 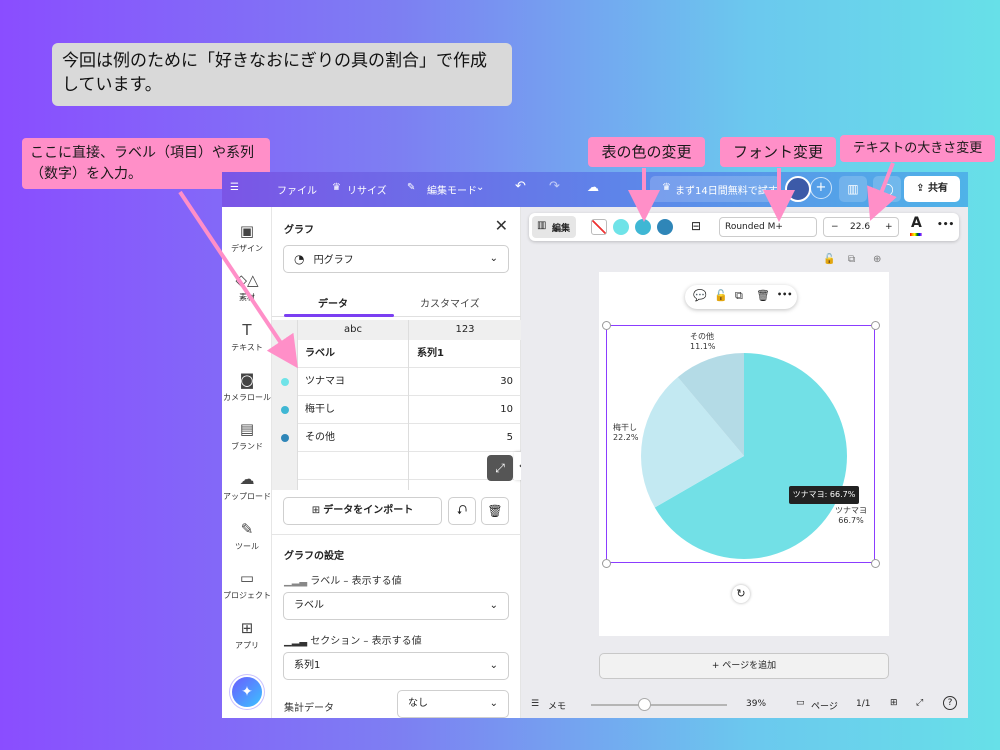 What do you see at coordinates (282, 74) in the screenshot?
I see `intro-callout: 今回は例のために「好きなおにぎりの具の割合」で作成しています。` at bounding box center [282, 74].